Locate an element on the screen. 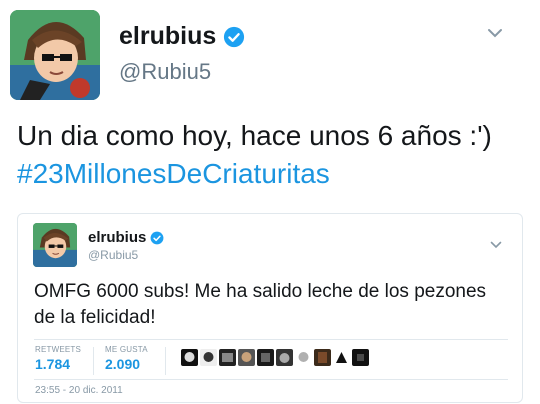 The height and width of the screenshot is (404, 540). likes-label: ME GUSTA is located at coordinates (126, 349).